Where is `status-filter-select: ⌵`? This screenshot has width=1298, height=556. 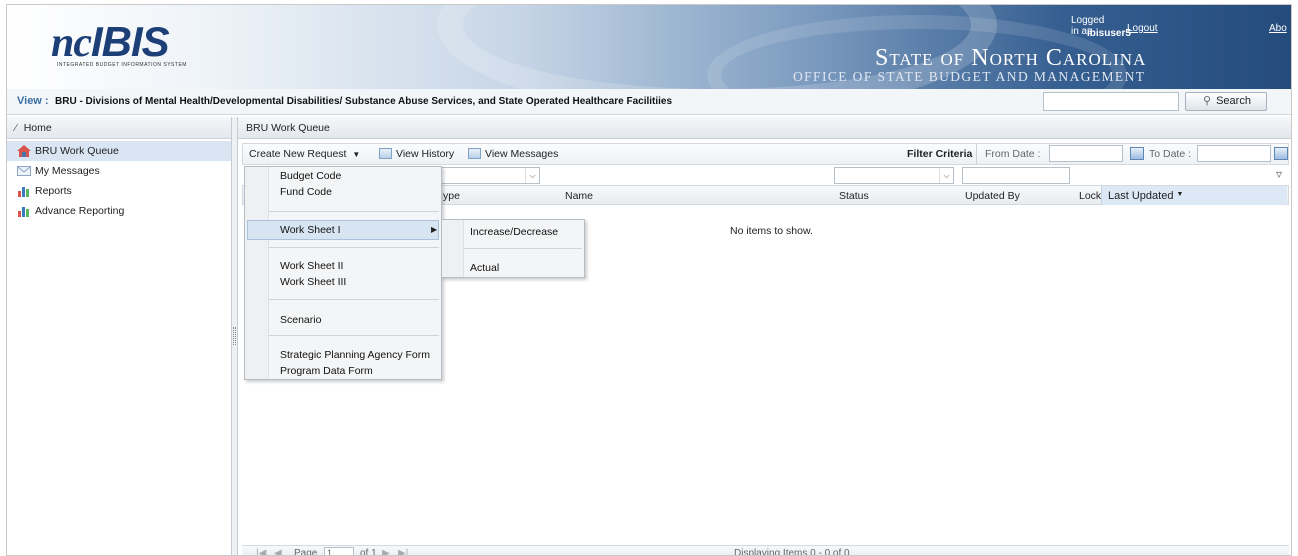 status-filter-select: ⌵ is located at coordinates (894, 175).